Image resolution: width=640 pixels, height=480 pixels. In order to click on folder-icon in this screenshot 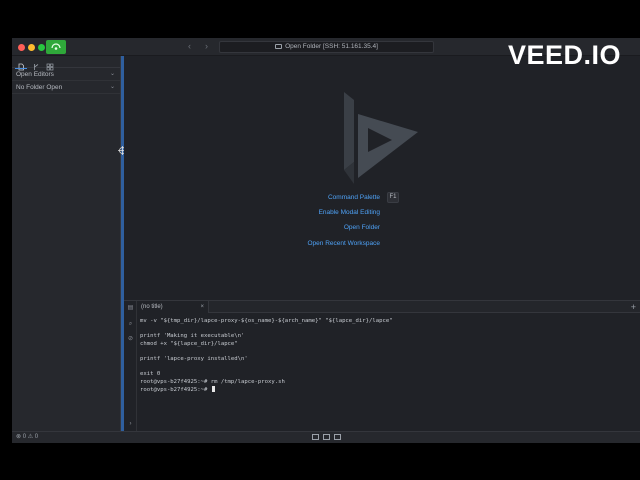, I will do `click(279, 46)`.